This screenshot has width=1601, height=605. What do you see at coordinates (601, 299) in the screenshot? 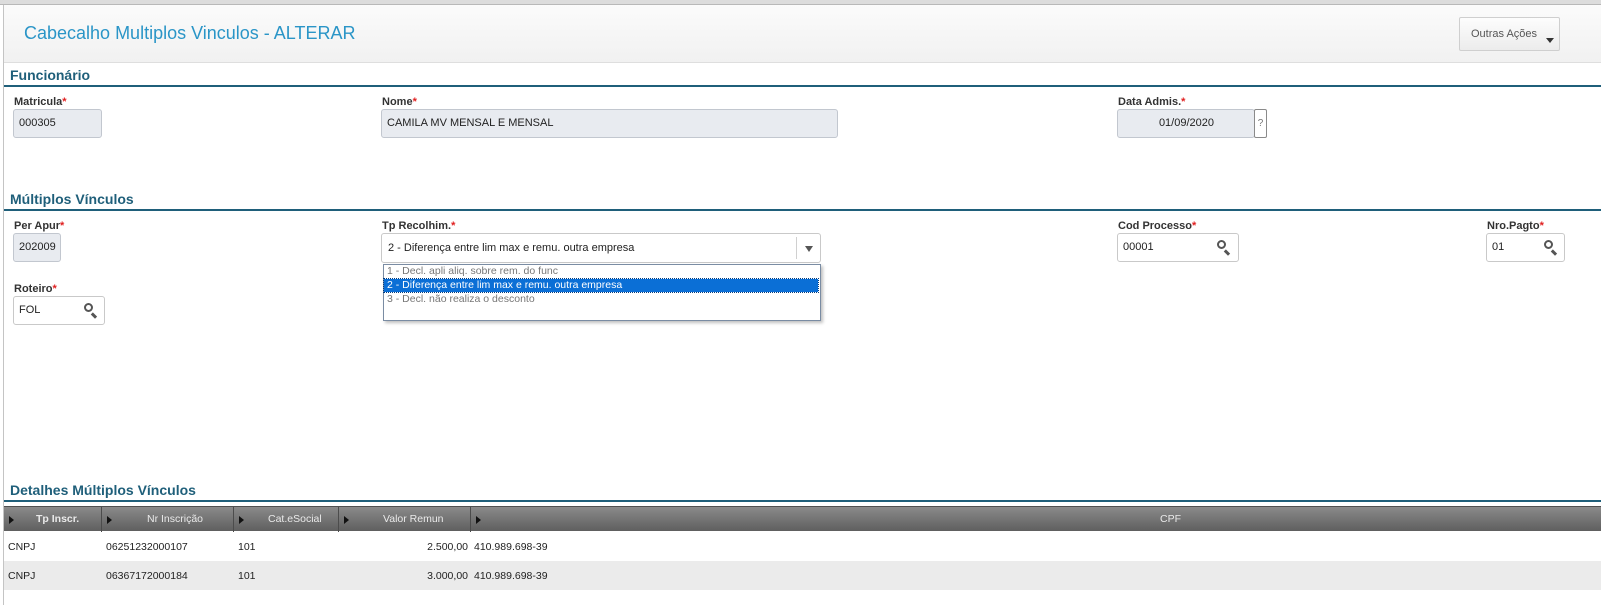
I see `dropdown-option-3: 3 - Decl. não realiza o desconto` at bounding box center [601, 299].